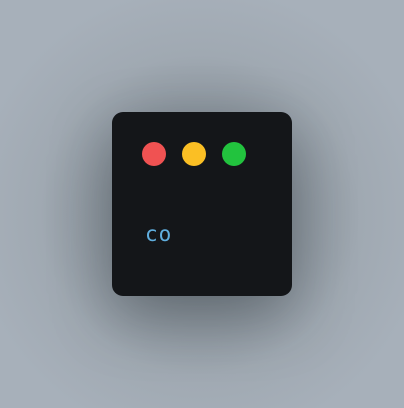  Describe the element at coordinates (234, 154) in the screenshot. I see `maximize-button` at that location.